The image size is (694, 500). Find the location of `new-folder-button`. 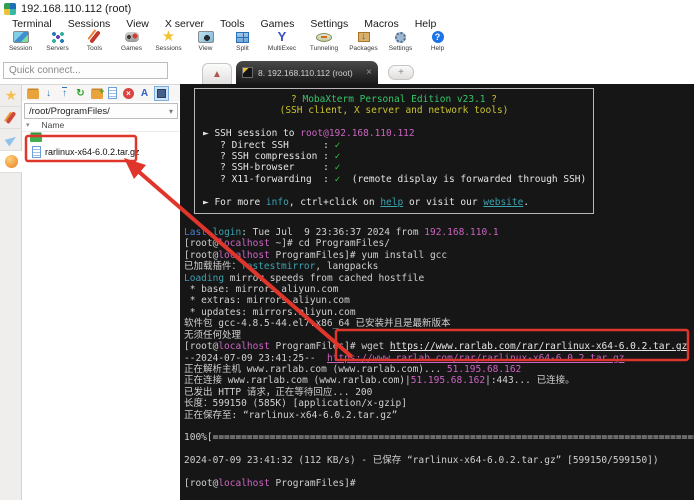

new-folder-button is located at coordinates (97, 93).